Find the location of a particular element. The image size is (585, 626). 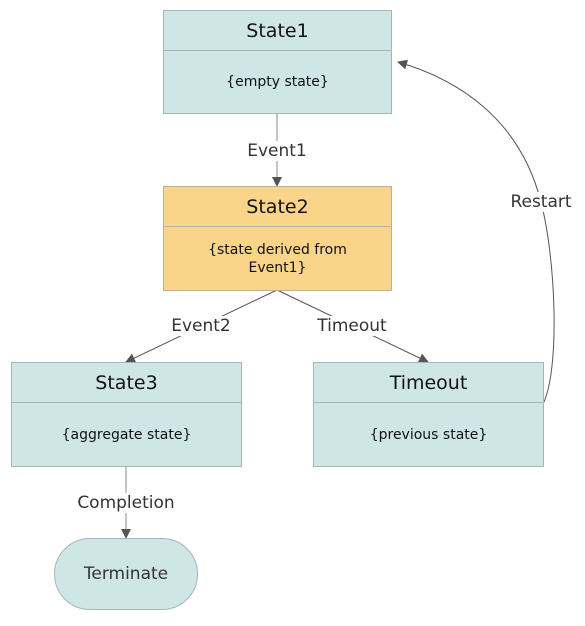

state-body: {empty state} is located at coordinates (277, 82).